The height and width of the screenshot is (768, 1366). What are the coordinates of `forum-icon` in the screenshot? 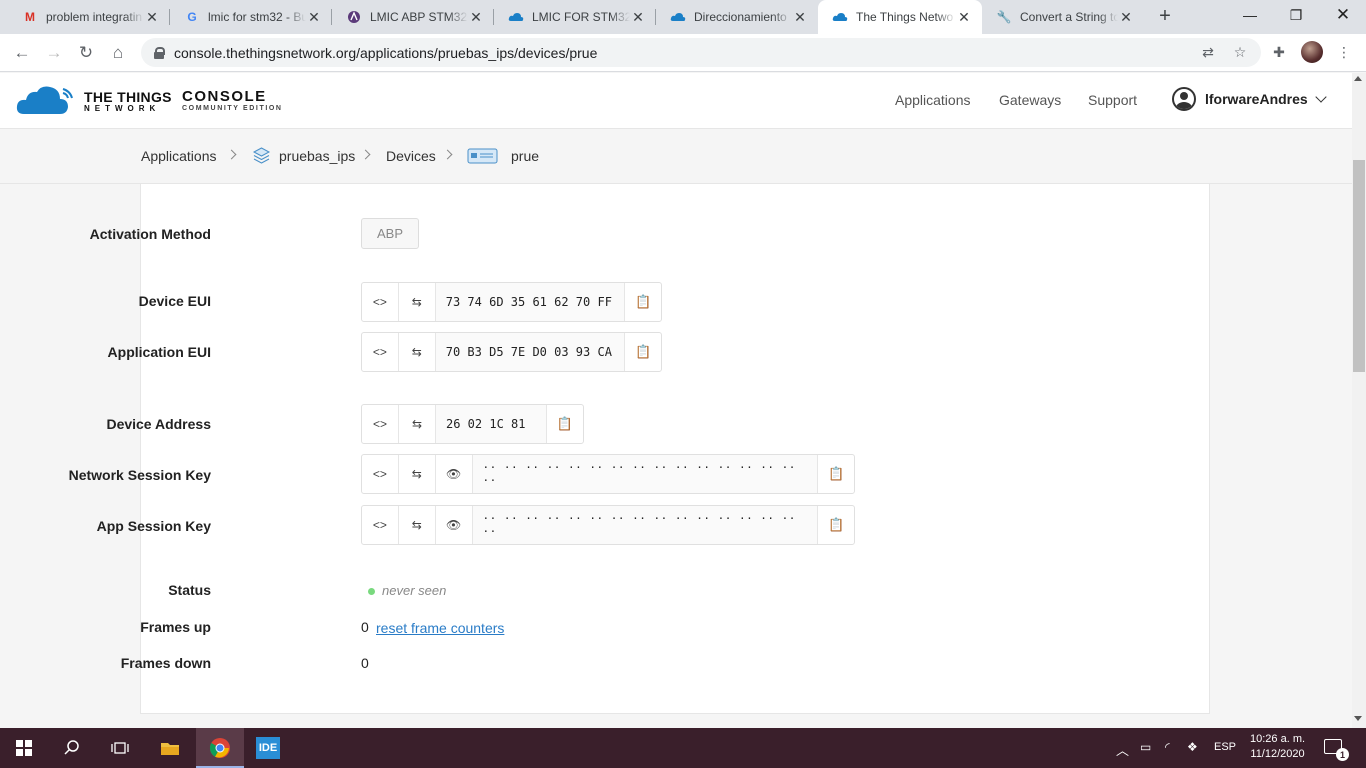 It's located at (354, 17).